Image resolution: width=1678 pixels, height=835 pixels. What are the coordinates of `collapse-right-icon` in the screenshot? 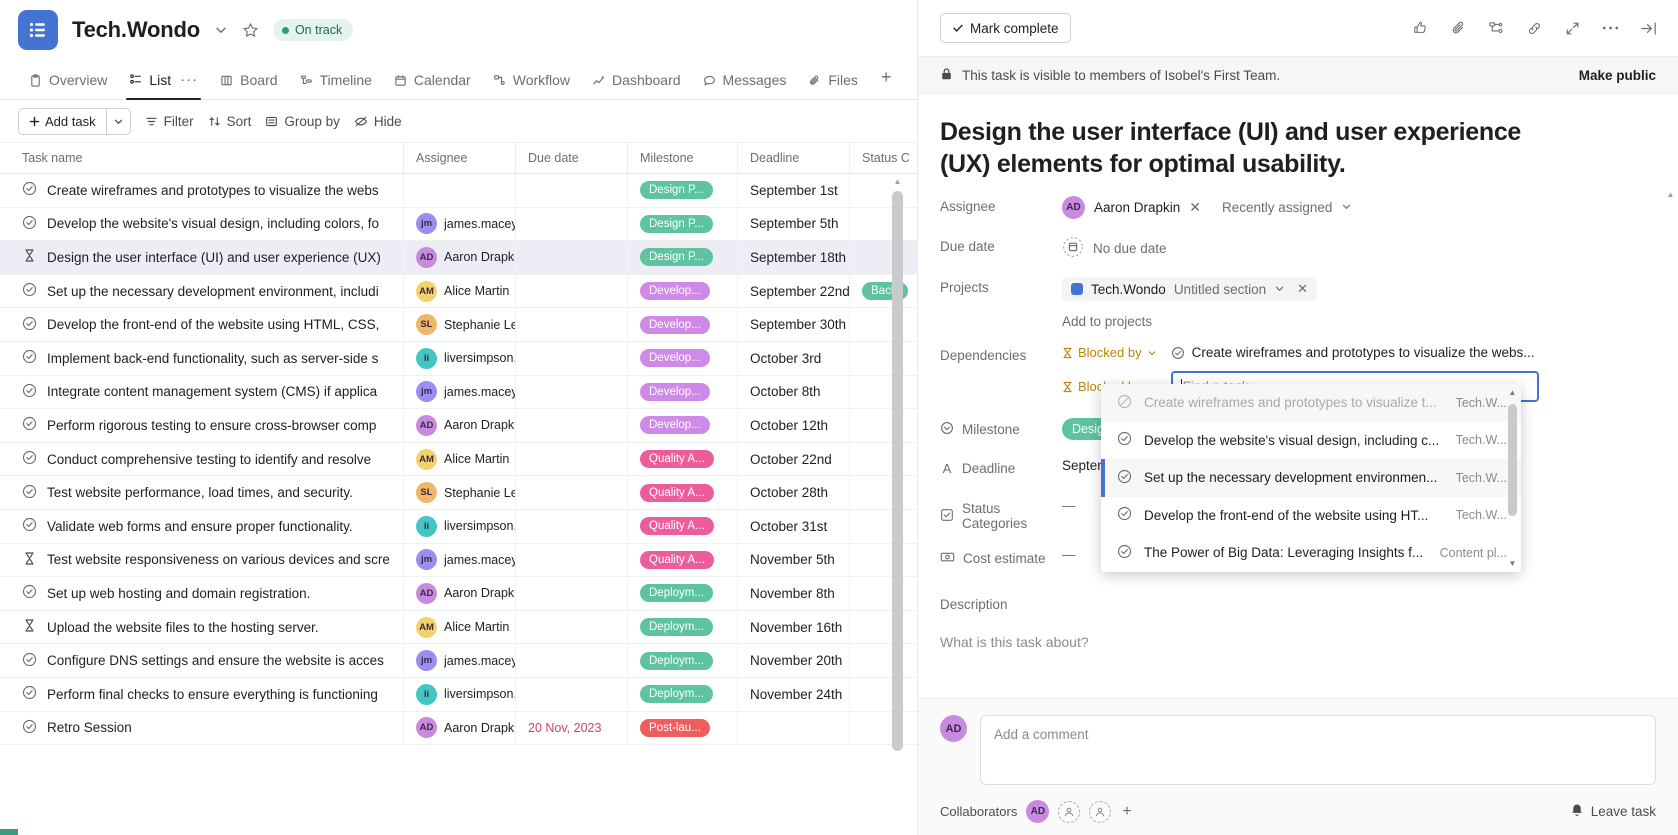 It's located at (1649, 28).